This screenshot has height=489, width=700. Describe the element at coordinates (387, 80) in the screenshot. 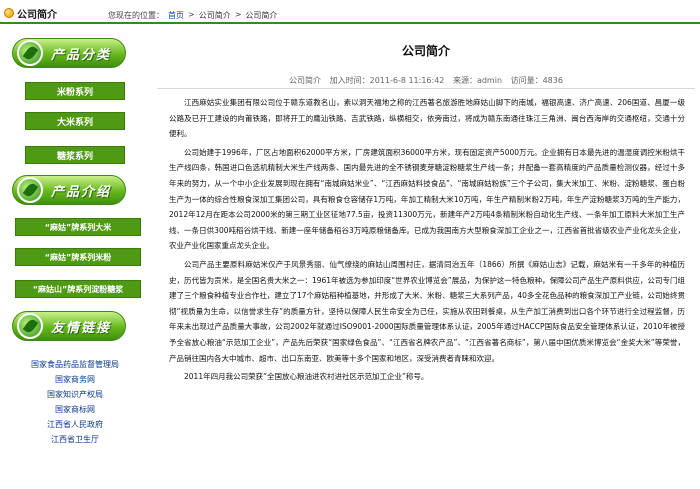

I see `meta-date: 加入时间：2011-6-8 11:16:42` at that location.